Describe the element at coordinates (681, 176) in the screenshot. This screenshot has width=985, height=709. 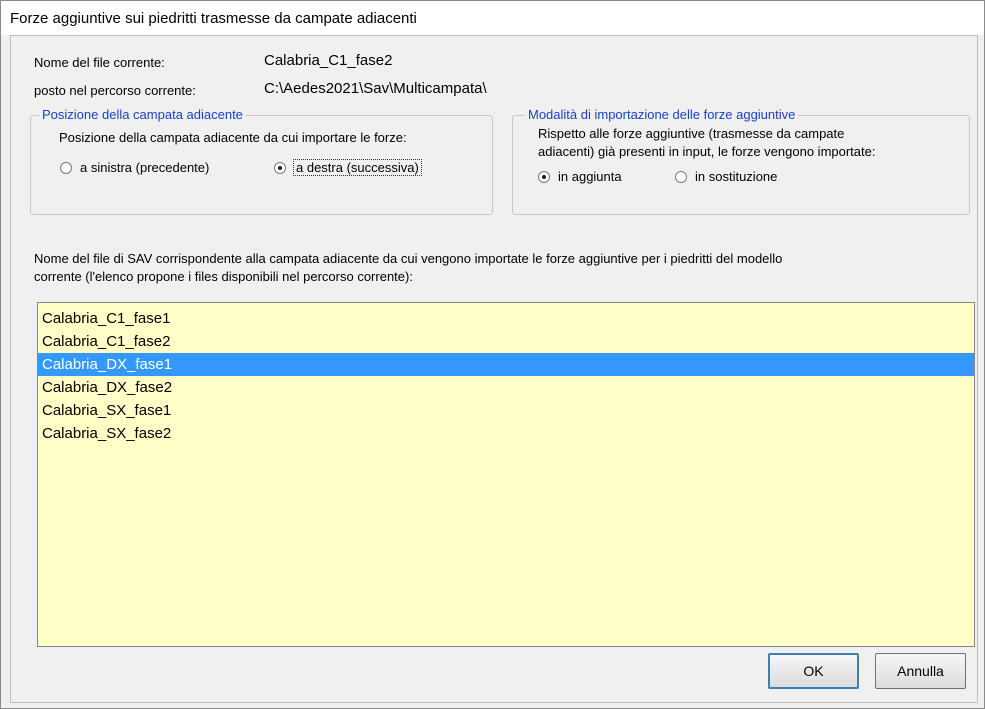
I see `radio-in-replacement-circle` at that location.